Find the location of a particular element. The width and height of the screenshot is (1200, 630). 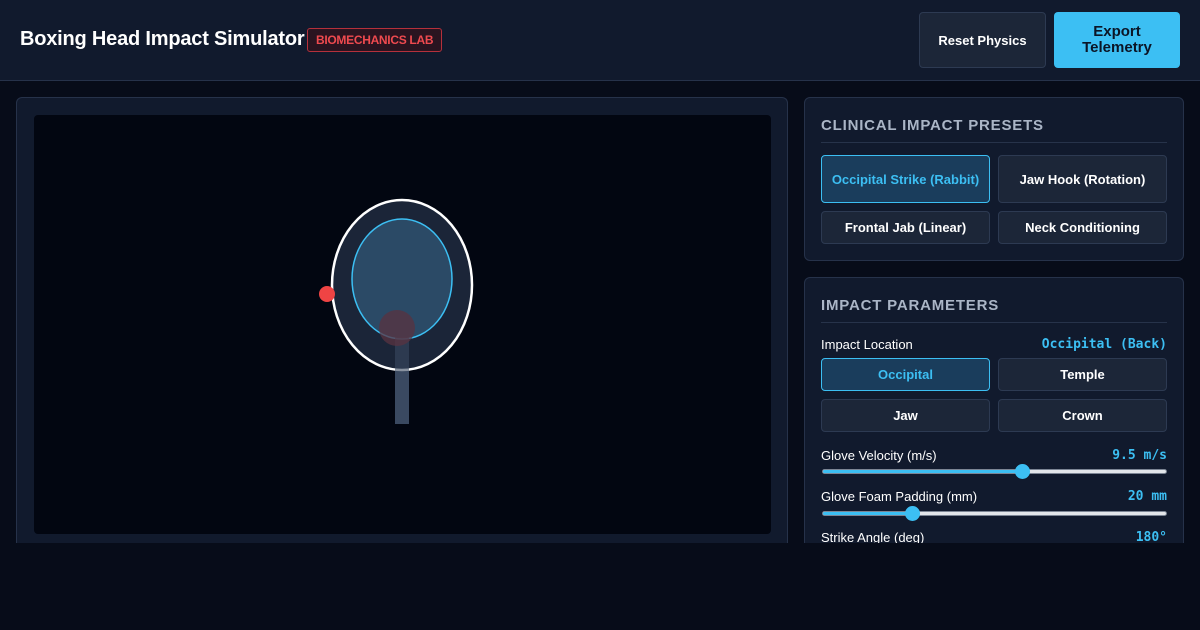

strike-angle-label: Strike Angle (deg) is located at coordinates (873, 536).